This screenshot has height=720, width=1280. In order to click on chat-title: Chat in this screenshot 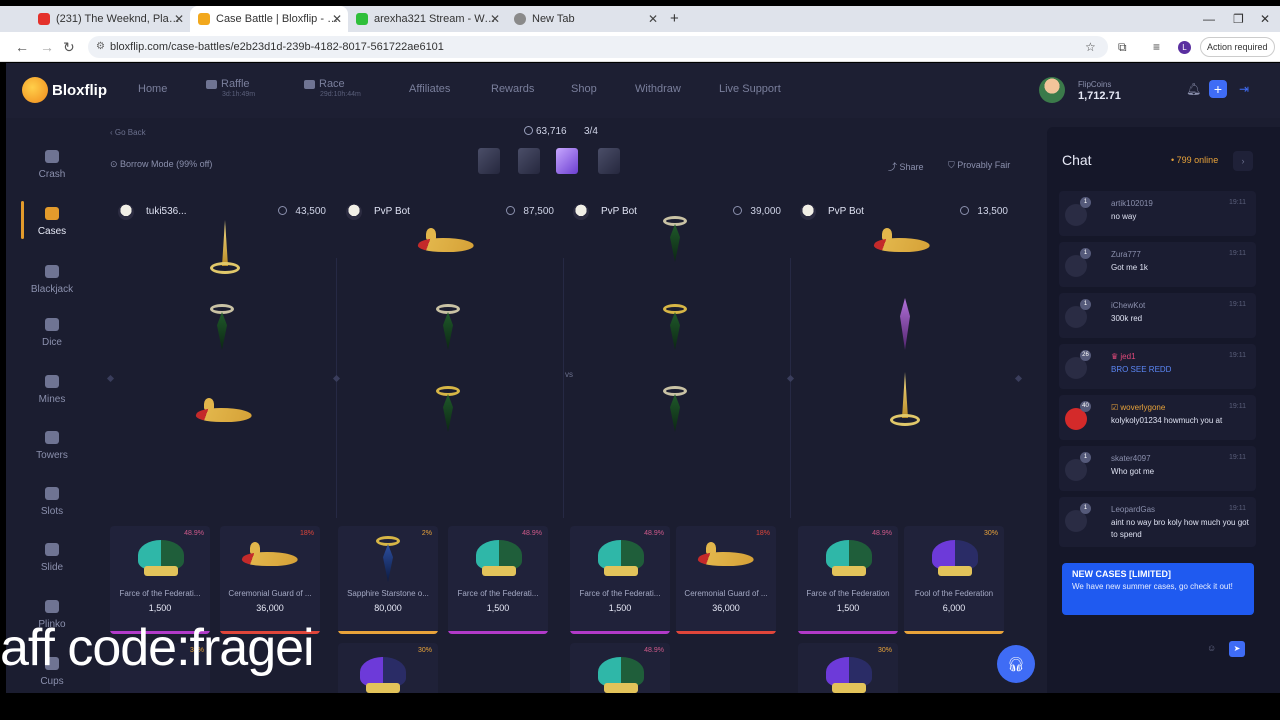, I will do `click(1077, 160)`.